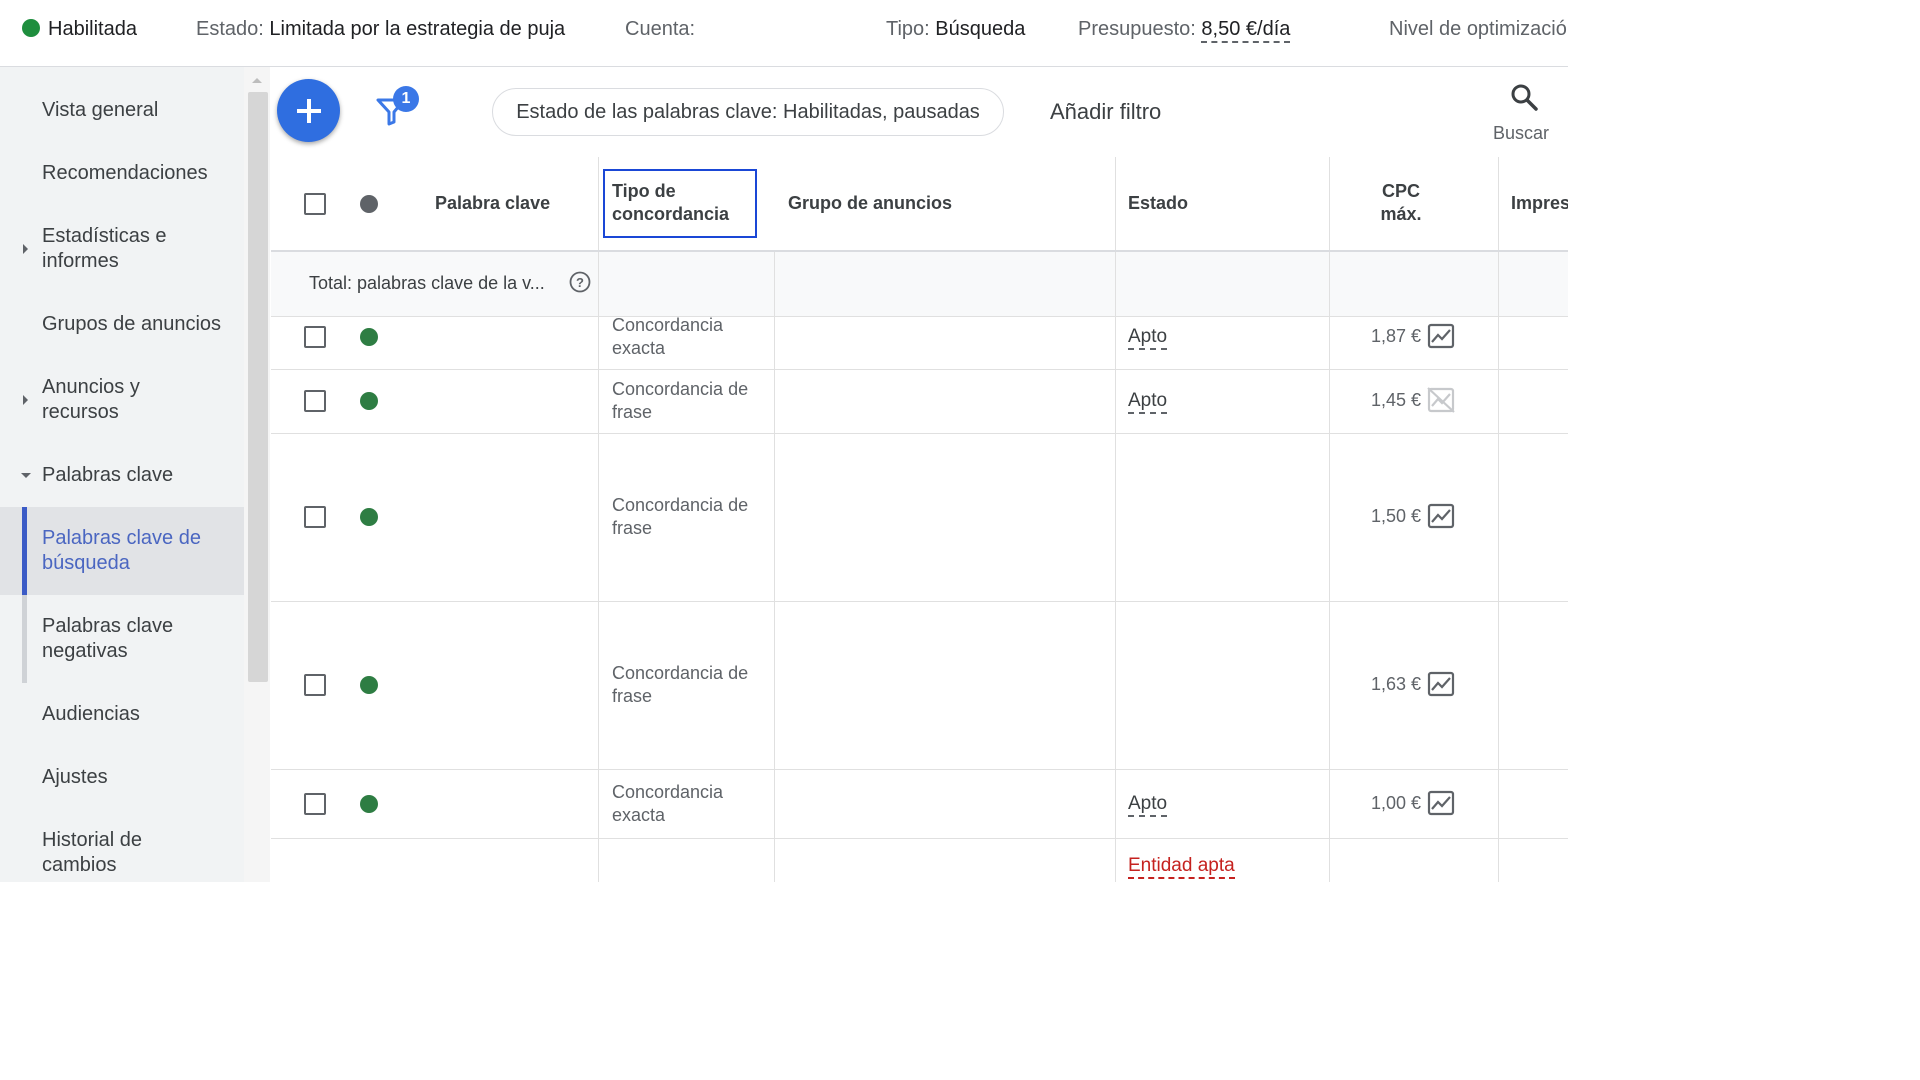 Image resolution: width=1920 pixels, height=1080 pixels. I want to click on scroll-up-icon, so click(257, 80).